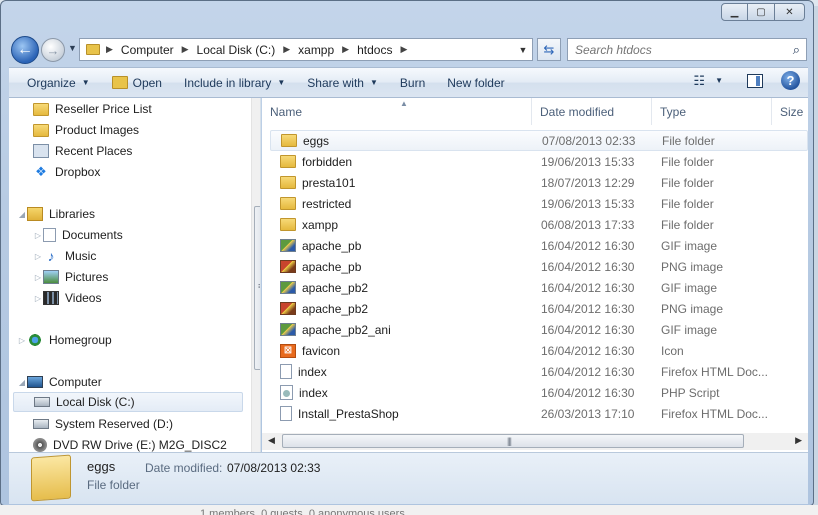  I want to click on search-icon: ⌕, so click(796, 50).